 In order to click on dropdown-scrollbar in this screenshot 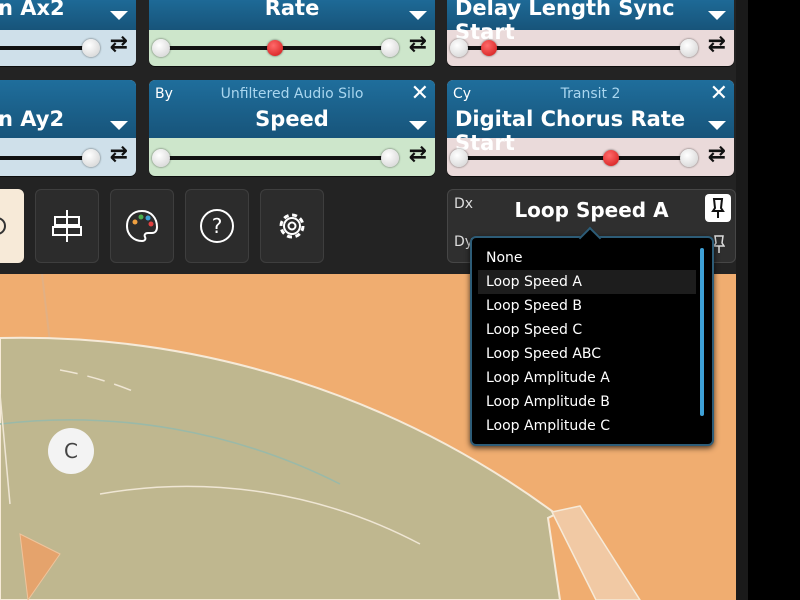, I will do `click(702, 332)`.